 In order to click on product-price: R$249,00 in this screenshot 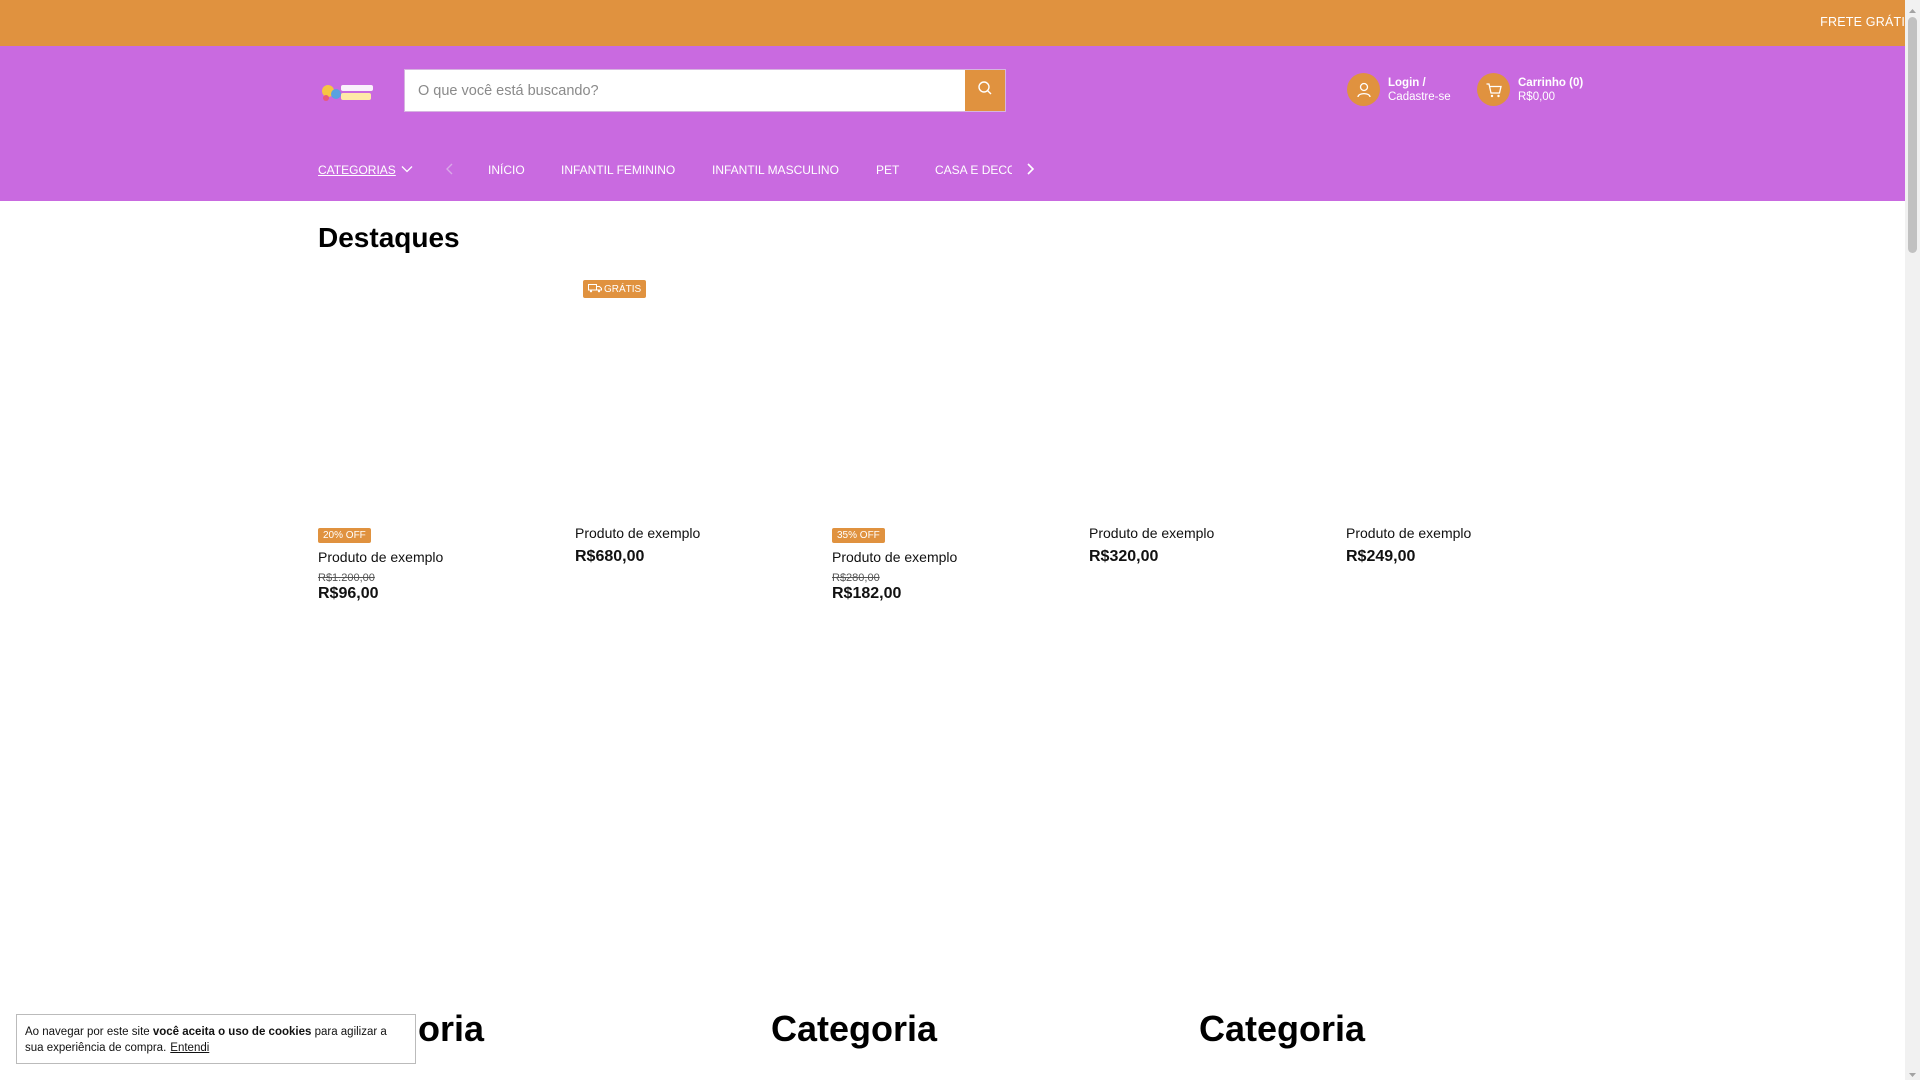, I will do `click(1381, 556)`.